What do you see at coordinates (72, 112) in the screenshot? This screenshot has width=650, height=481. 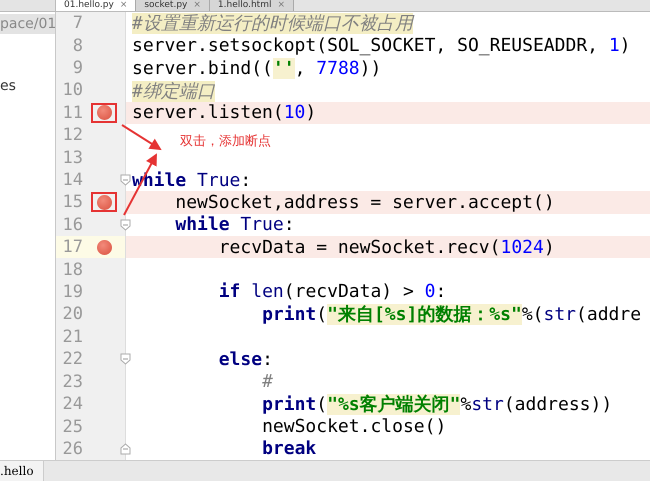 I see `line-number: 11` at bounding box center [72, 112].